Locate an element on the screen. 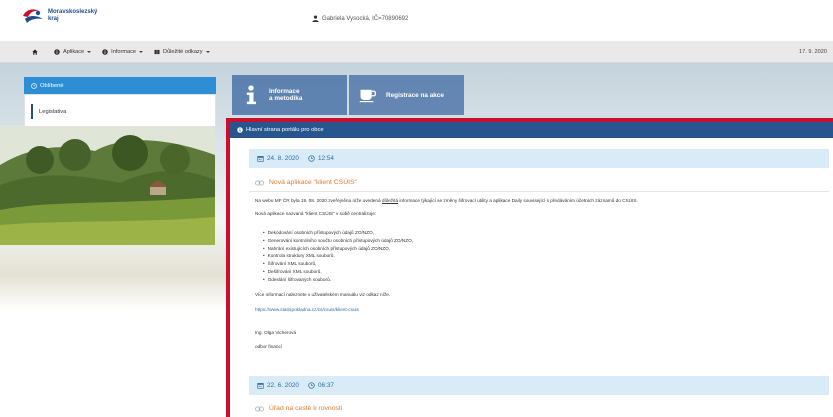 The width and height of the screenshot is (833, 417). menu-odkazy-label: Důležité odkazy is located at coordinates (183, 51).